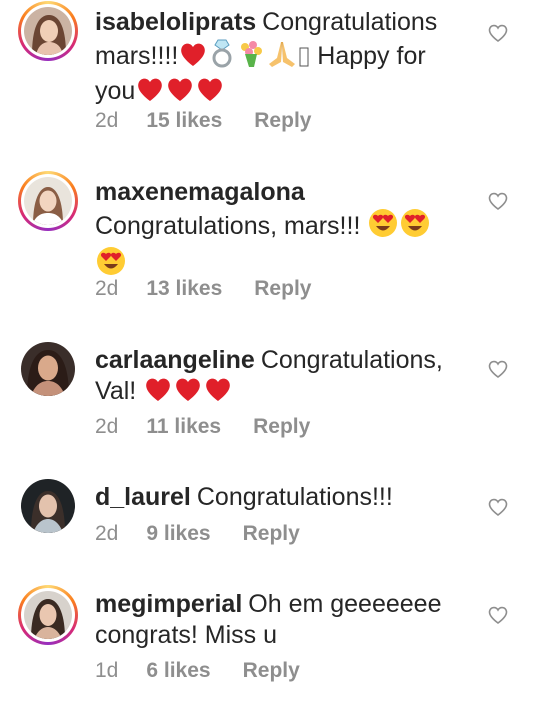 This screenshot has width=540, height=705. Describe the element at coordinates (178, 671) in the screenshot. I see `comment-likes: 6 likes` at that location.